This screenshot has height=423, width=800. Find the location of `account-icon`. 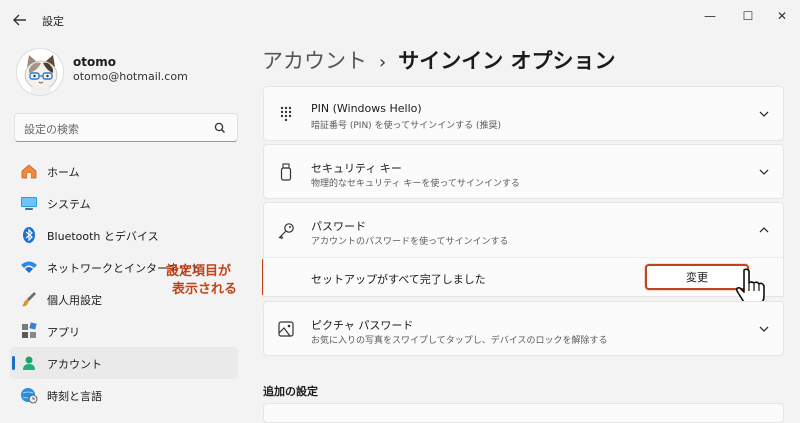

account-icon is located at coordinates (29, 363).